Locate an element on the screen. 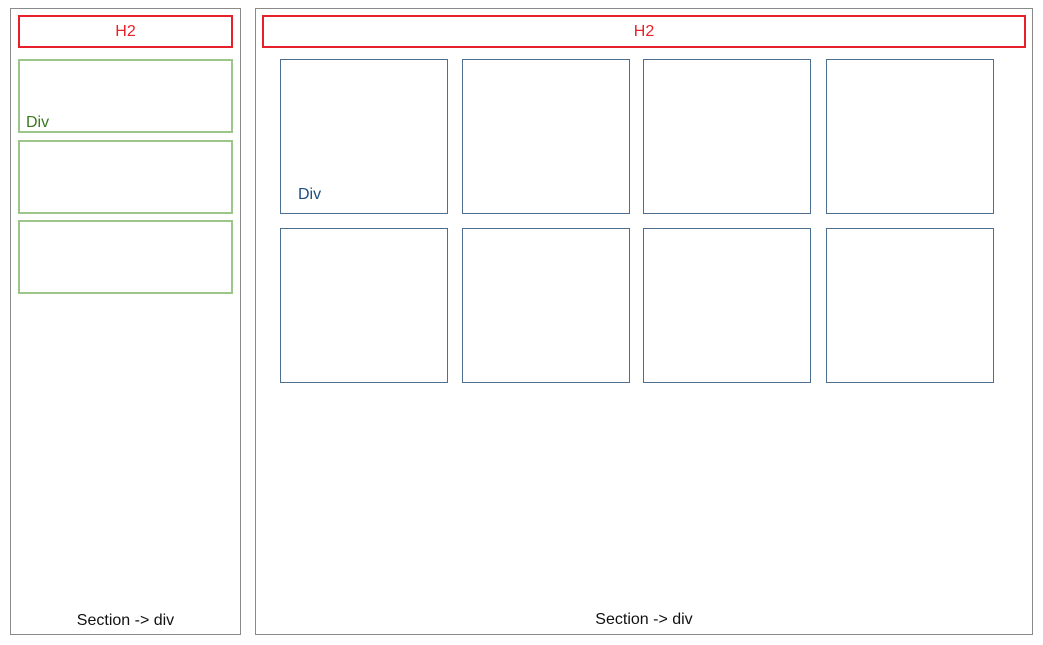  right-heading-label: H2 is located at coordinates (644, 31).